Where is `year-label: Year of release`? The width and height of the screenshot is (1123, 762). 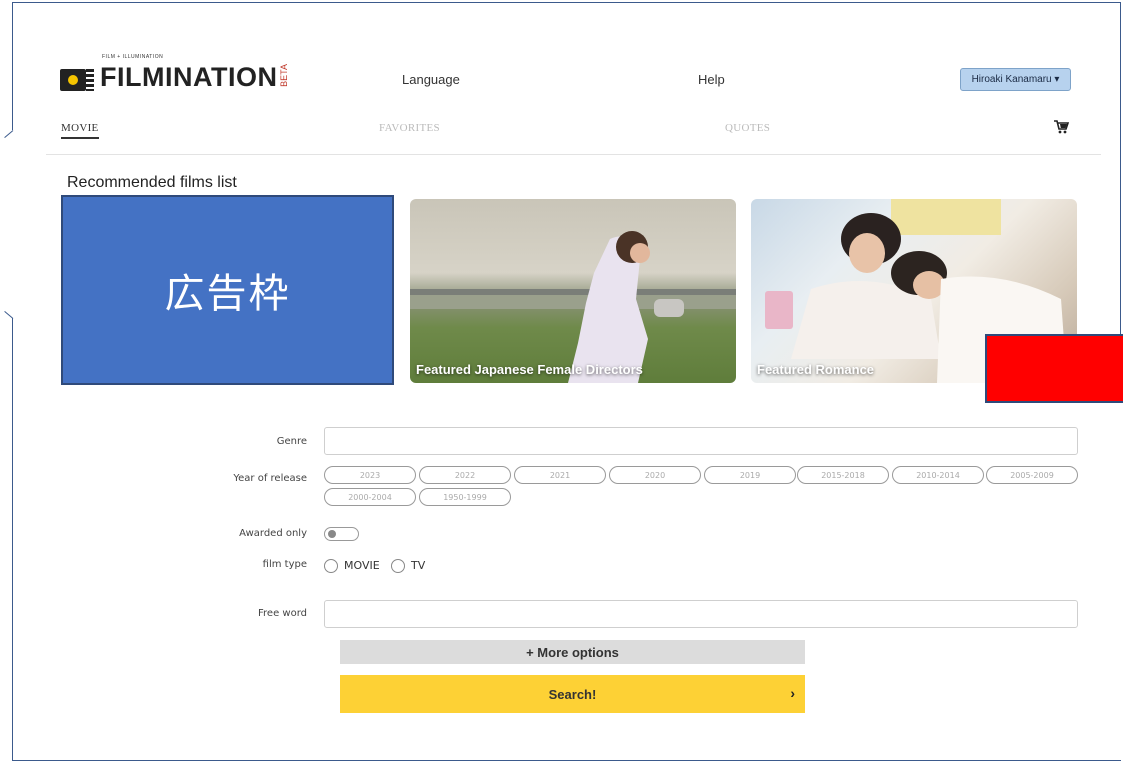
year-label: Year of release is located at coordinates (270, 478).